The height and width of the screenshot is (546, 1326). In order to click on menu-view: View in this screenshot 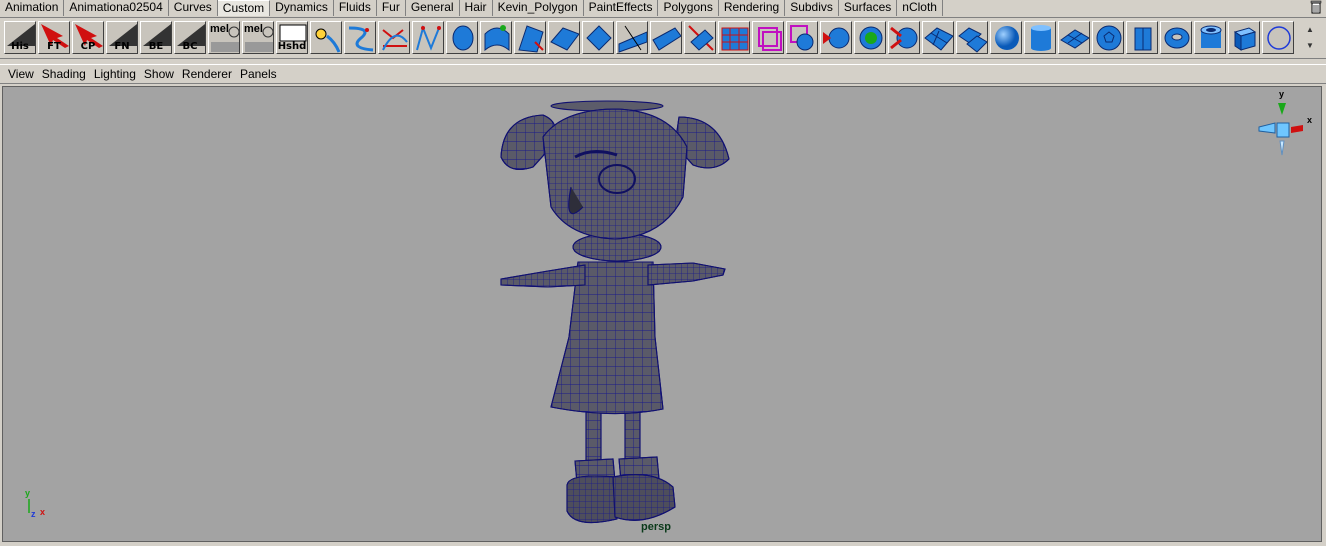, I will do `click(21, 74)`.